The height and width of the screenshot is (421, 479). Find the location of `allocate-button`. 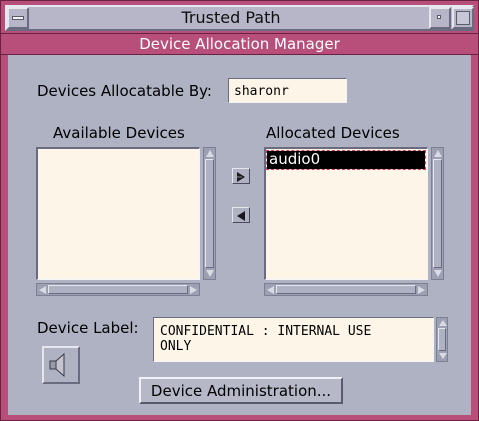

allocate-button is located at coordinates (241, 176).